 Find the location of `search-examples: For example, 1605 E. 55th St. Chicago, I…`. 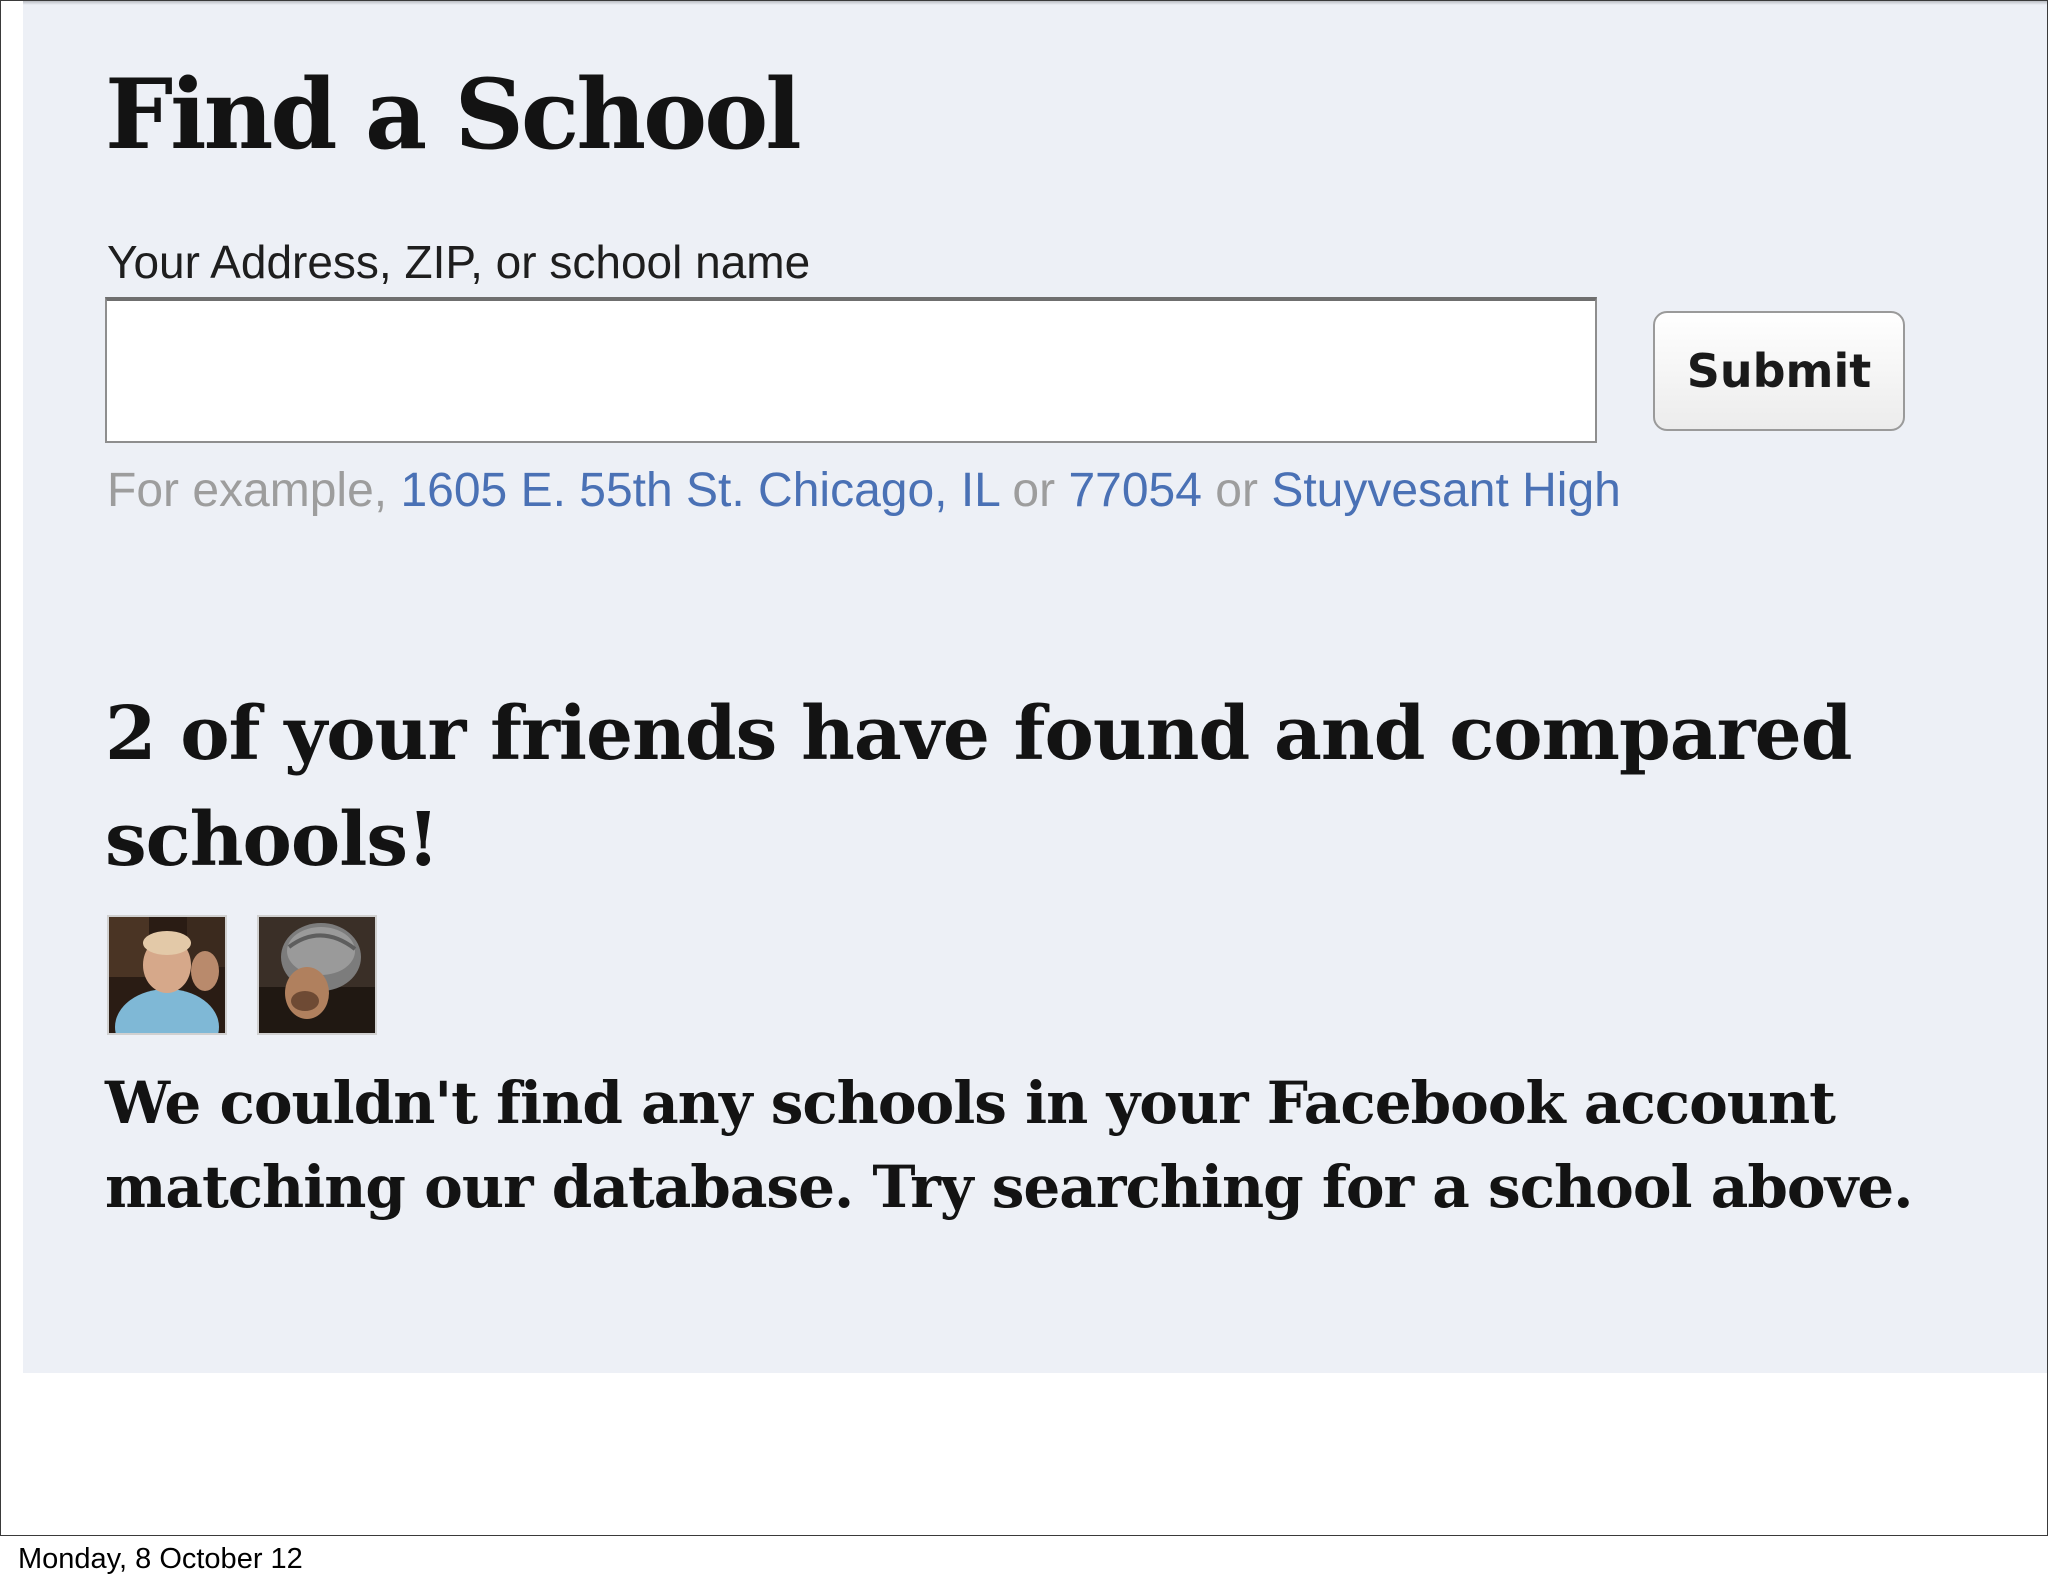

search-examples: For example, 1605 E. 55th St. Chicago, I… is located at coordinates (864, 490).